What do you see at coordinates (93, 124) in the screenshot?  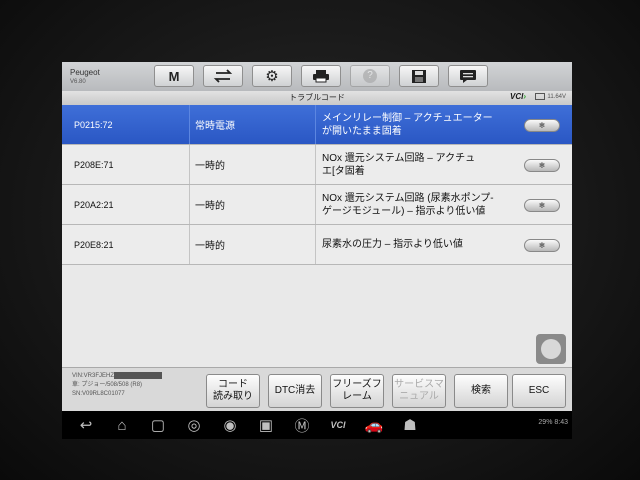 I see `dtc-code: P0215:72` at bounding box center [93, 124].